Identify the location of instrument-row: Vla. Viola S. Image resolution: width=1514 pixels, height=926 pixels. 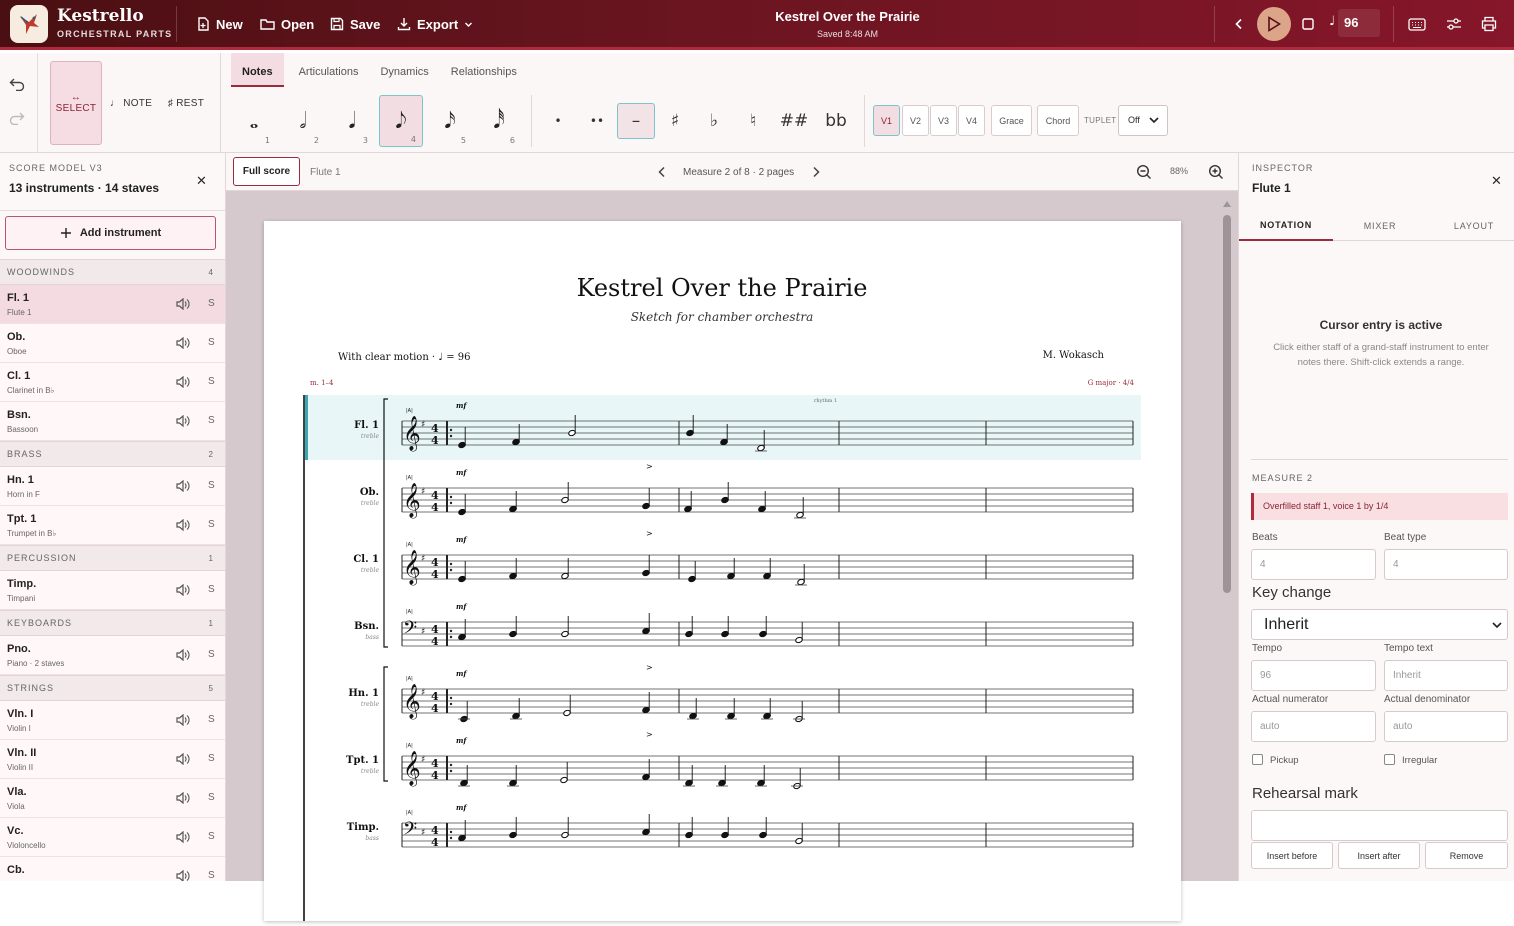
(112, 798).